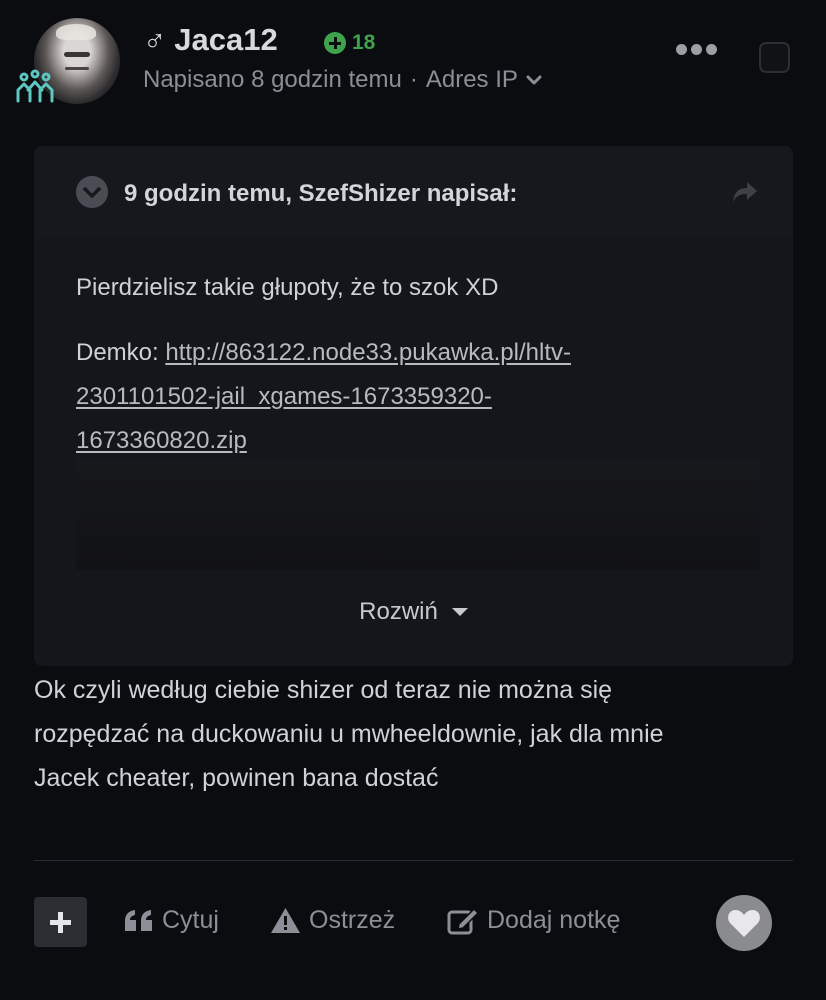  I want to click on reputation-count: 18, so click(364, 42).